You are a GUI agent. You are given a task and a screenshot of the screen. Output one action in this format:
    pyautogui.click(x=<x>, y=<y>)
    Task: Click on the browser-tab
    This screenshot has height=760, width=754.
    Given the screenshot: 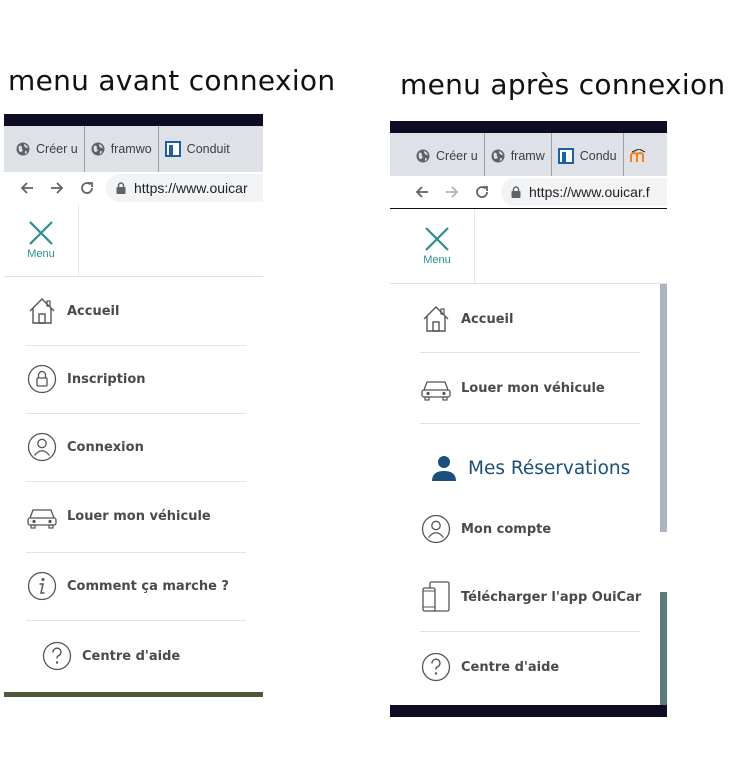 What is the action you would take?
    pyautogui.click(x=641, y=156)
    